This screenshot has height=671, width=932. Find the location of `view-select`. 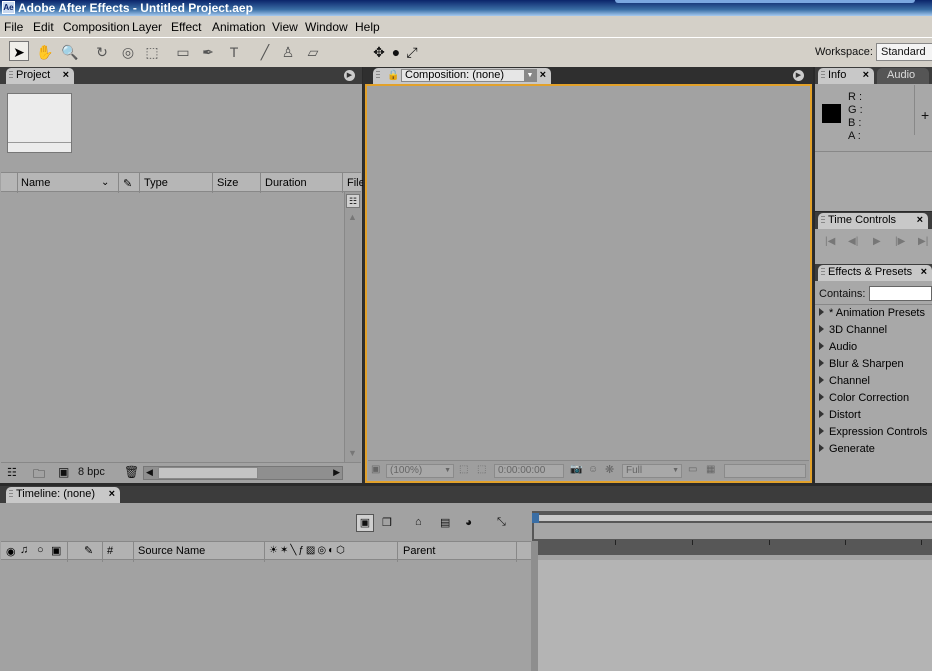

view-select is located at coordinates (765, 471).